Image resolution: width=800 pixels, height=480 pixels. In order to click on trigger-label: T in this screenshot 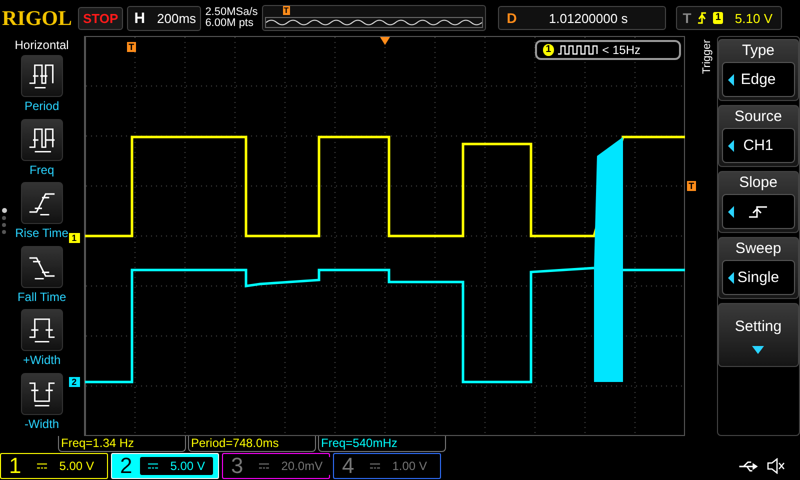, I will do `click(687, 18)`.